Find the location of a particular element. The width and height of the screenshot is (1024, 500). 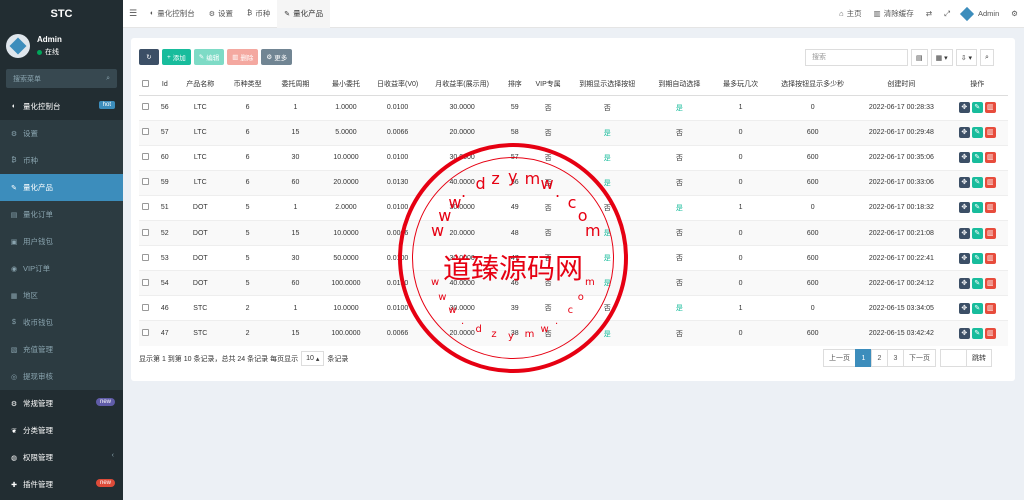

page-button: 1 is located at coordinates (863, 358).